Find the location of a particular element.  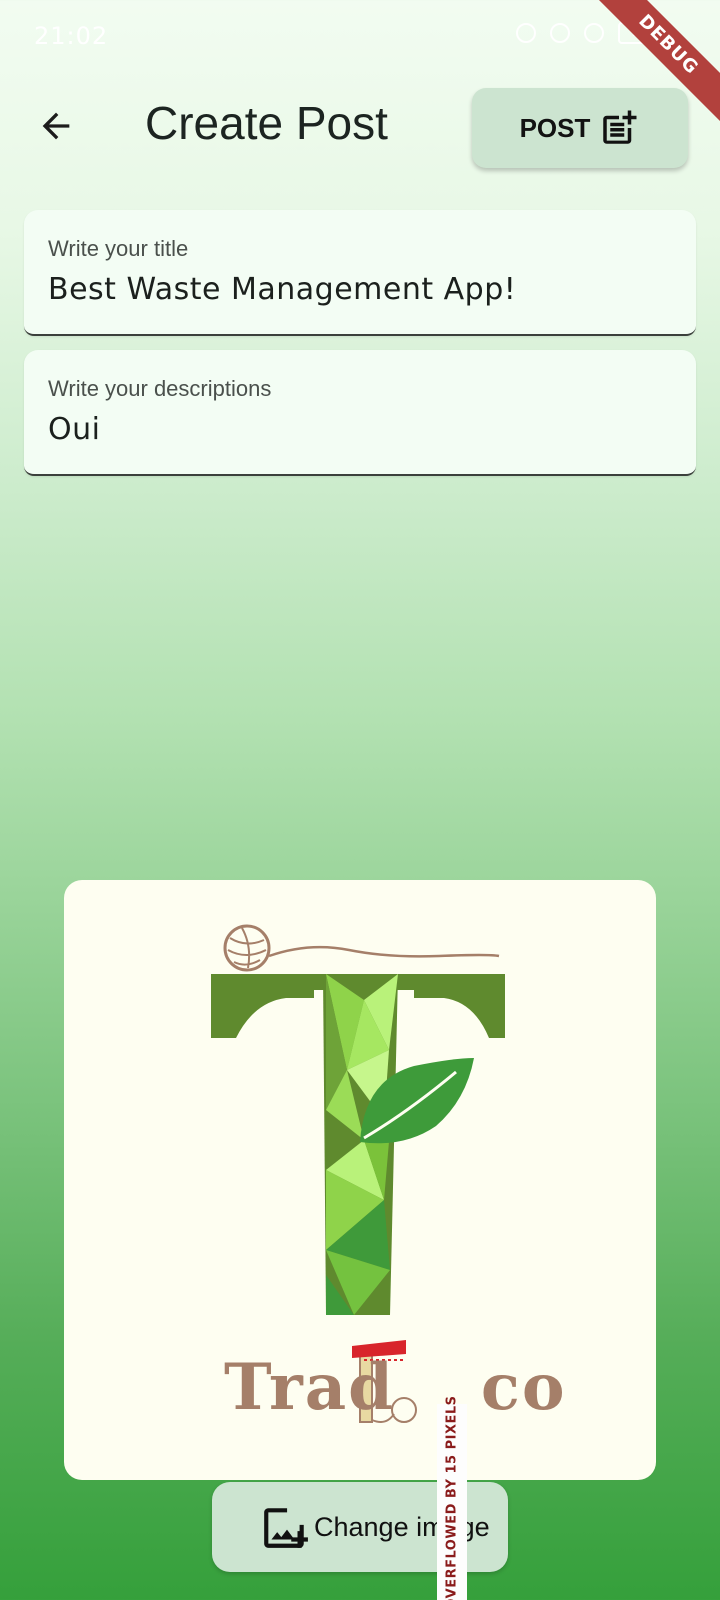

post-add-icon is located at coordinates (620, 127).